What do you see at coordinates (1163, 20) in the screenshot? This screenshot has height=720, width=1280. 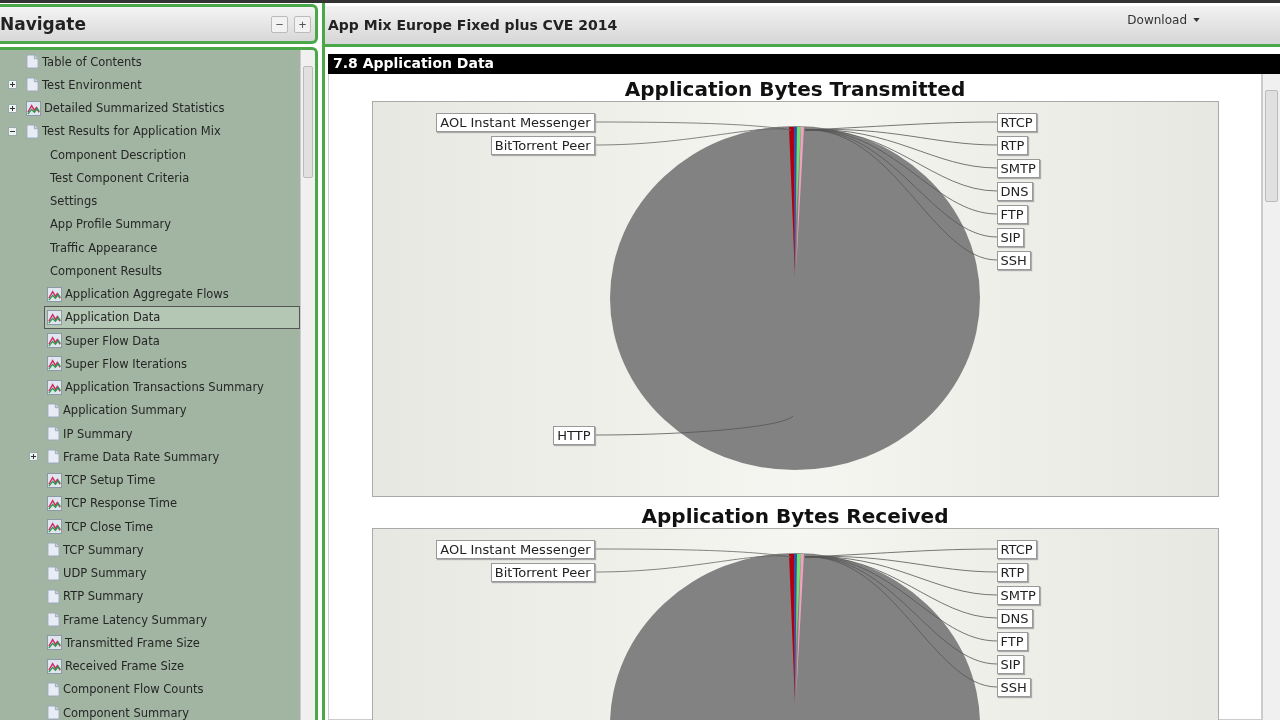 I see `download-menu-button: Download` at bounding box center [1163, 20].